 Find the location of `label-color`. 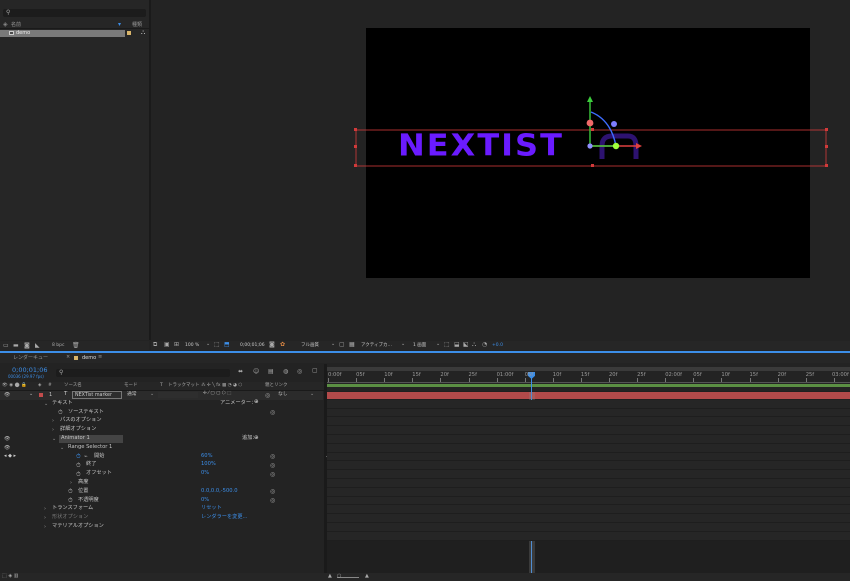

label-color is located at coordinates (41, 395).